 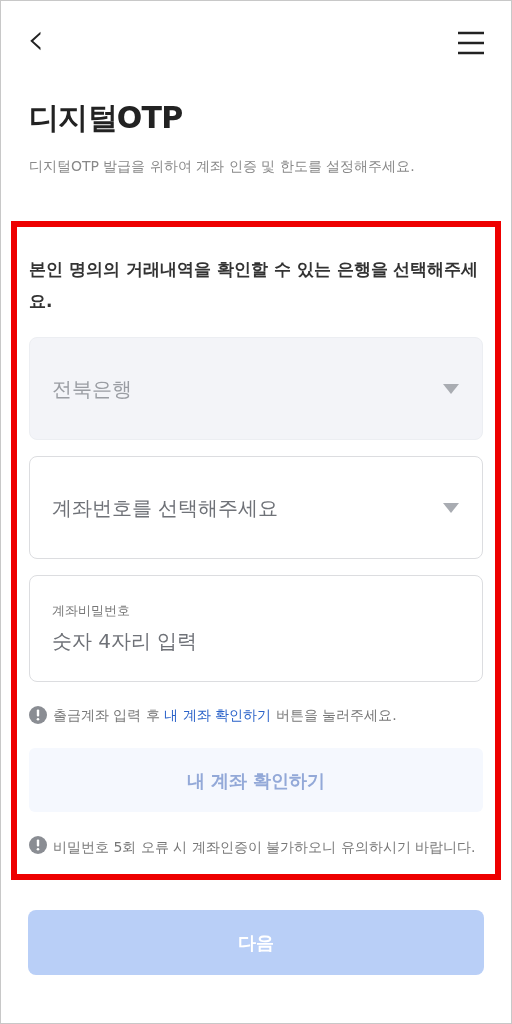 I want to click on menu-icon, so click(x=471, y=43).